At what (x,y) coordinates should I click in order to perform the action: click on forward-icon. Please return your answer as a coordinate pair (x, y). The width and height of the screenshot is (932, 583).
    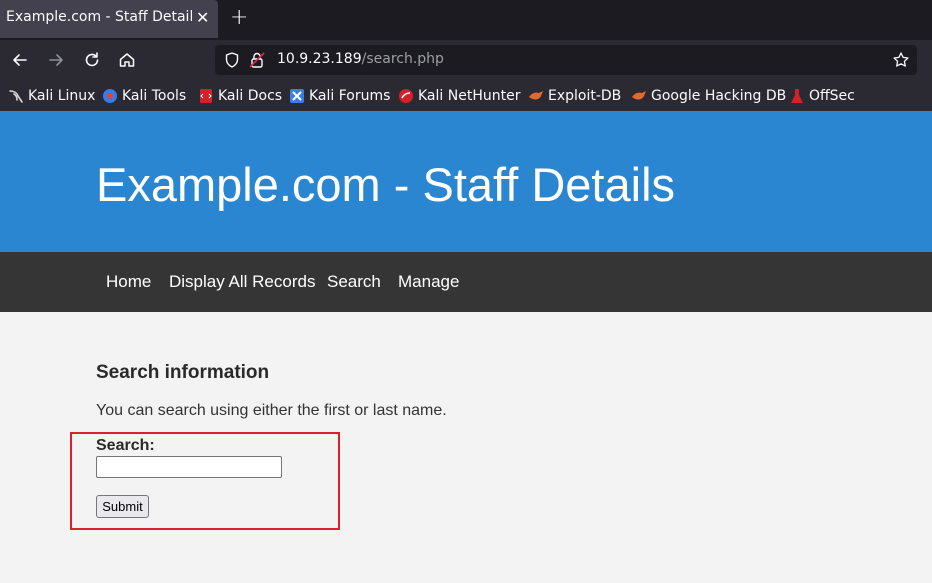
    Looking at the image, I should click on (56, 60).